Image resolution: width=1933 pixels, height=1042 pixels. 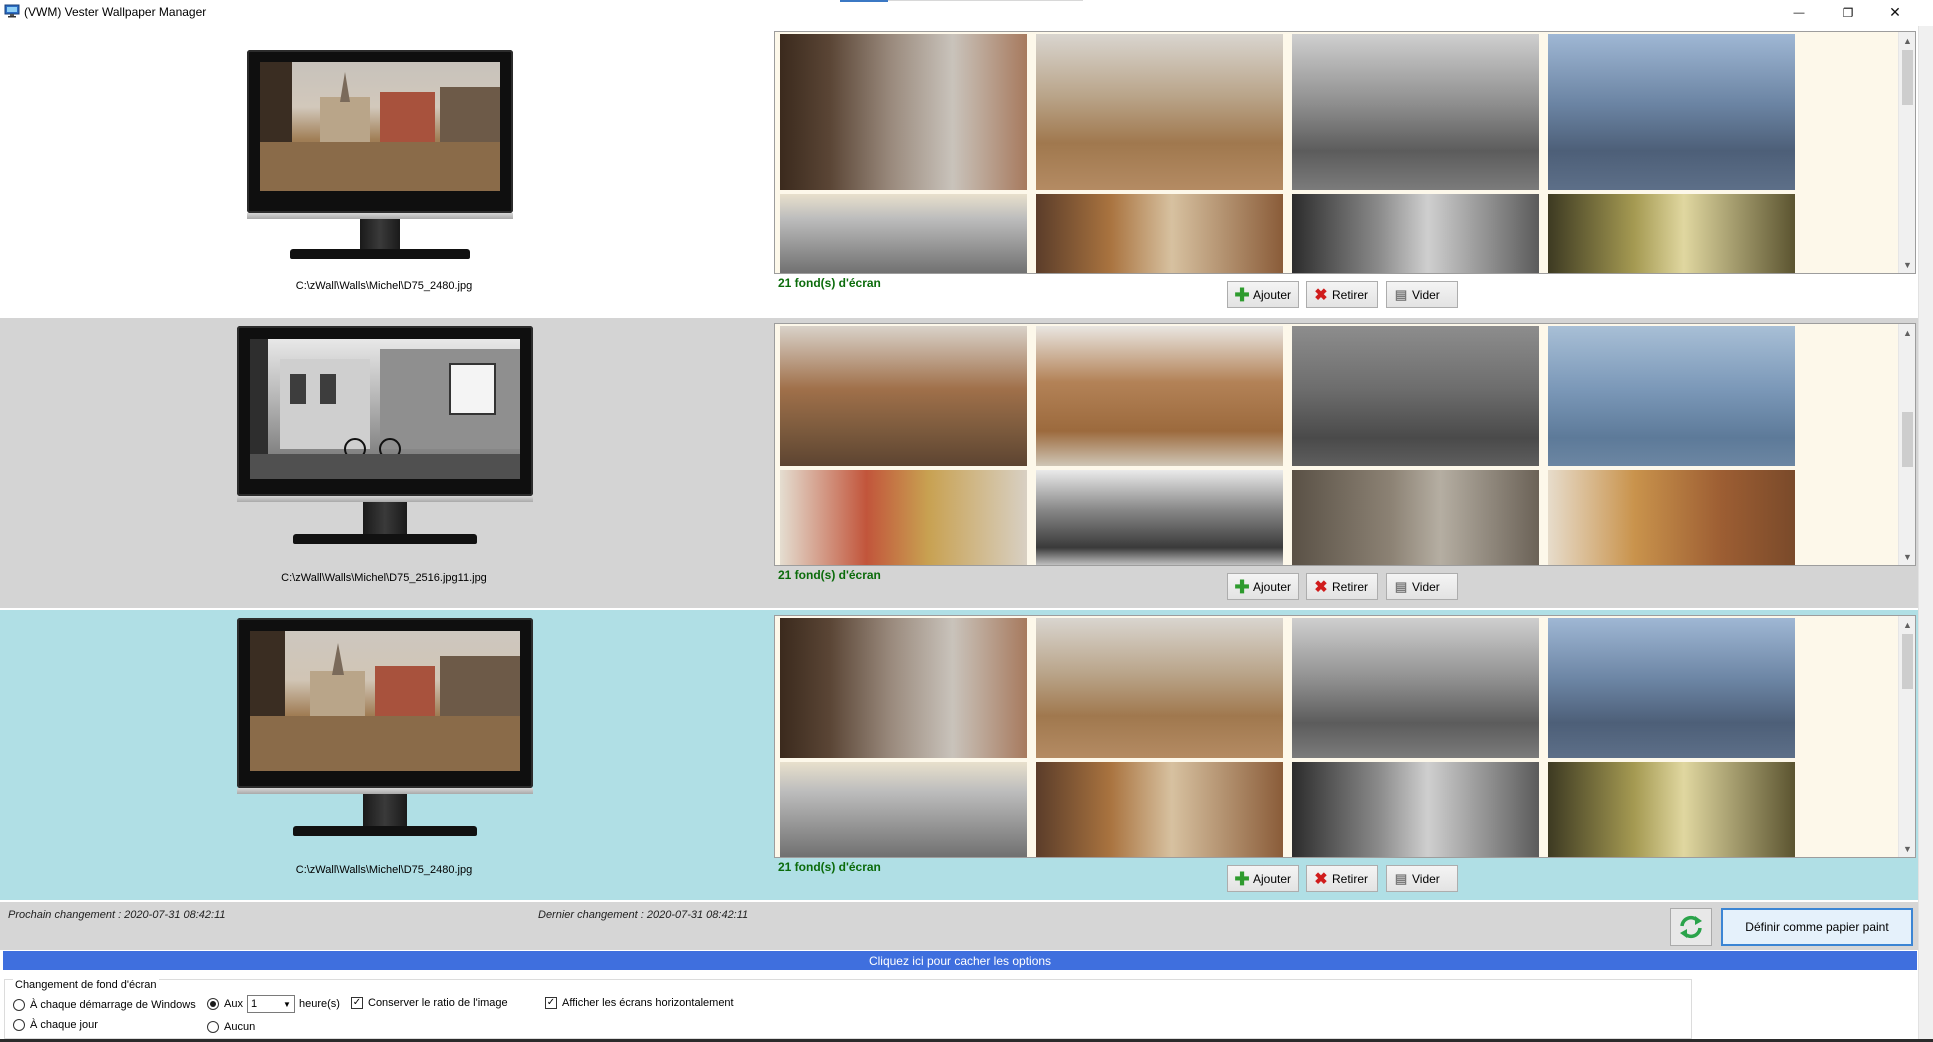 What do you see at coordinates (19, 1025) in the screenshot?
I see `radio-daily` at bounding box center [19, 1025].